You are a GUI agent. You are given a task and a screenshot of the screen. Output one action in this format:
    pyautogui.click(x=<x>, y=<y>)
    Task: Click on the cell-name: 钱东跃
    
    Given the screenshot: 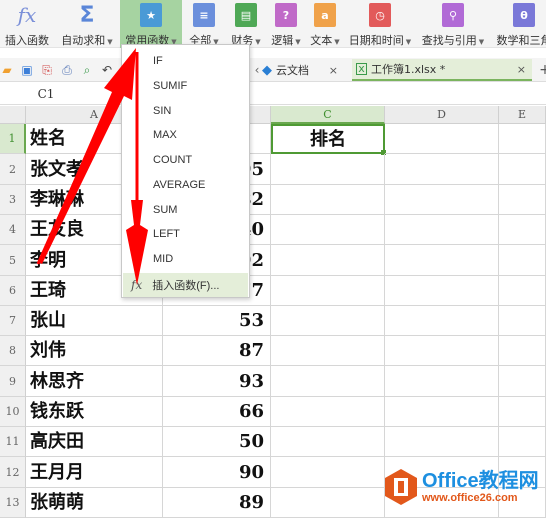 What is the action you would take?
    pyautogui.click(x=94, y=412)
    